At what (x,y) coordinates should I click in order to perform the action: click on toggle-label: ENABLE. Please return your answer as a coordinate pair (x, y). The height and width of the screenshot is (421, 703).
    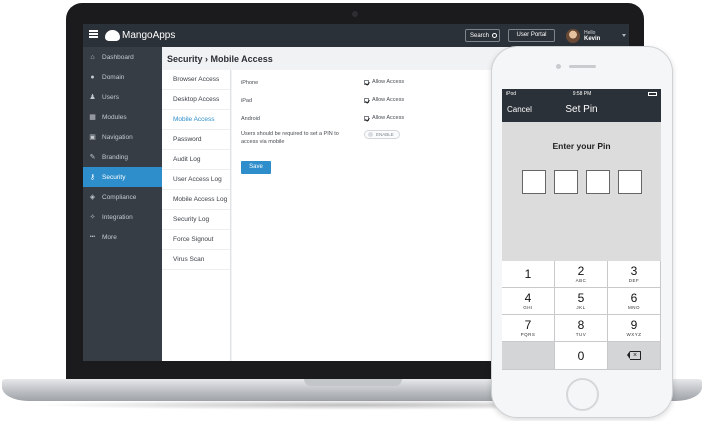
    Looking at the image, I should click on (385, 134).